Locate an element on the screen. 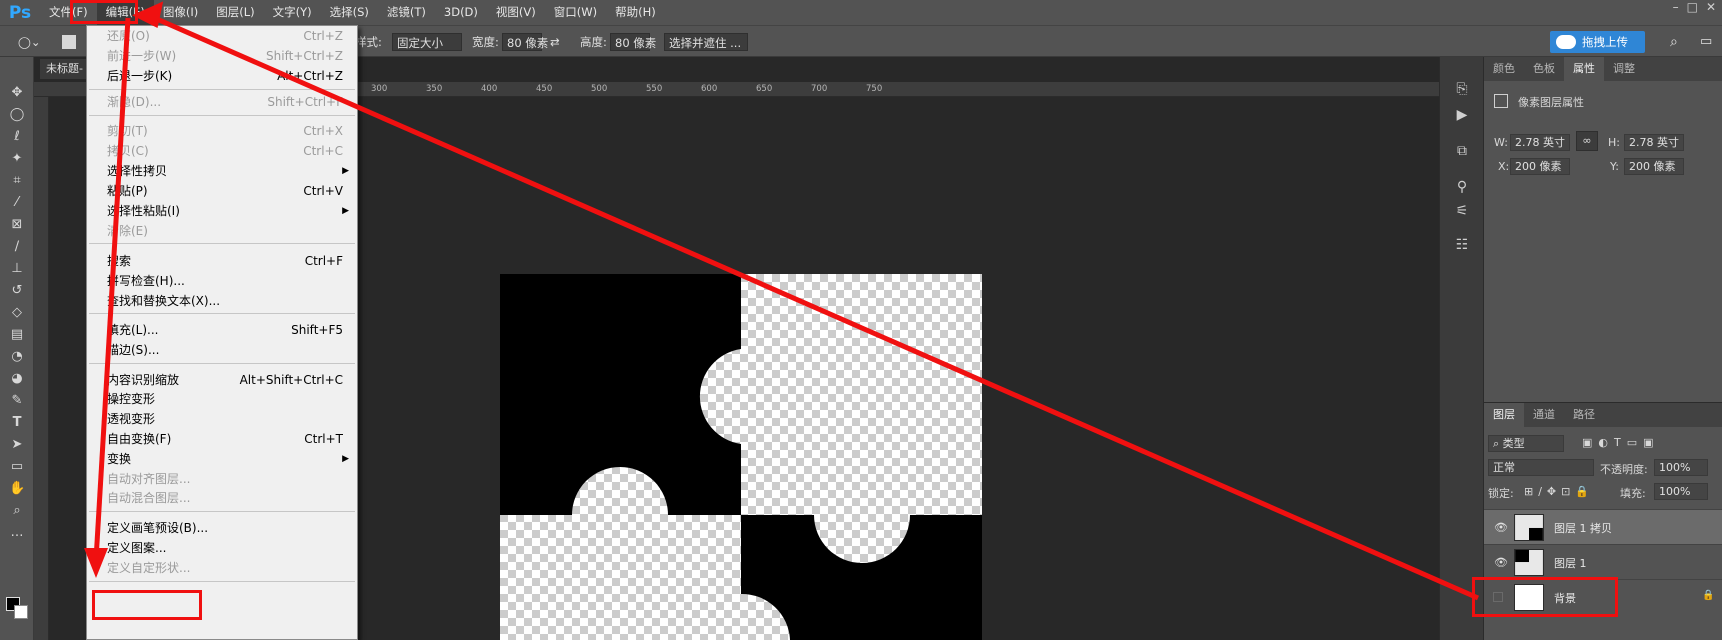 Image resolution: width=1722 pixels, height=640 pixels. blend-mode-select: 正常 is located at coordinates (1541, 467).